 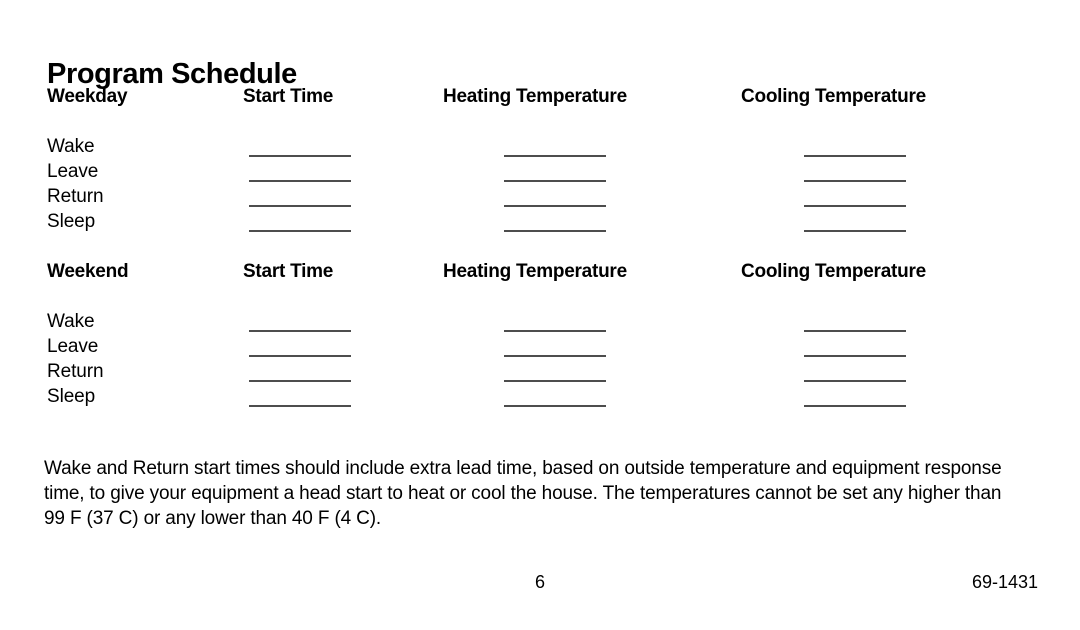 I want to click on weekday-leave-start-time-field, so click(x=300, y=181).